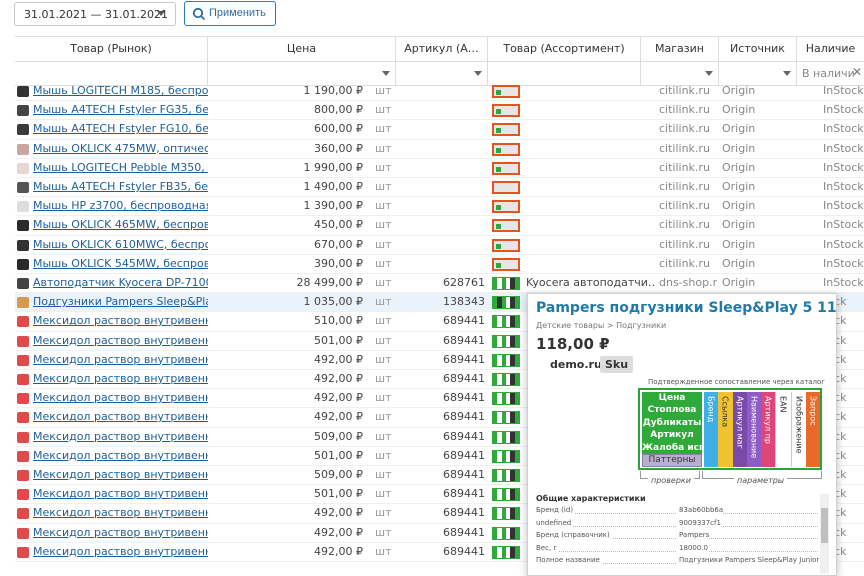 This screenshot has width=864, height=576. What do you see at coordinates (830, 49) in the screenshot?
I see `col-header-stock: Наличие` at bounding box center [830, 49].